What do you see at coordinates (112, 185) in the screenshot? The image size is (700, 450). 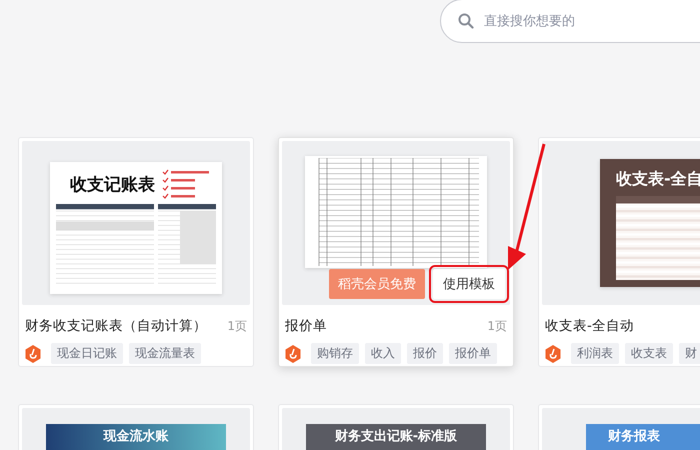 I see `preview-title: 收支记账表` at bounding box center [112, 185].